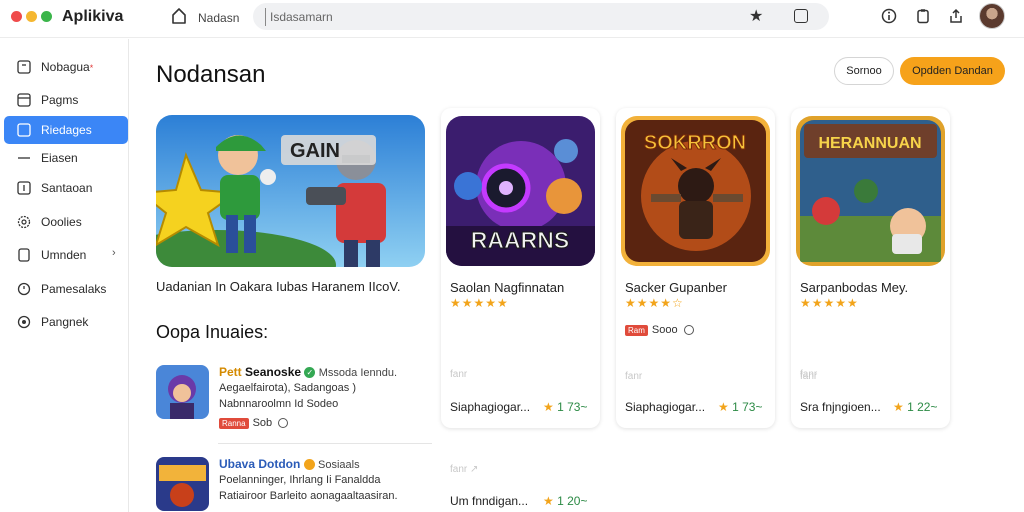  I want to click on sidebar-item-label: Pamesalaks, so click(74, 289).